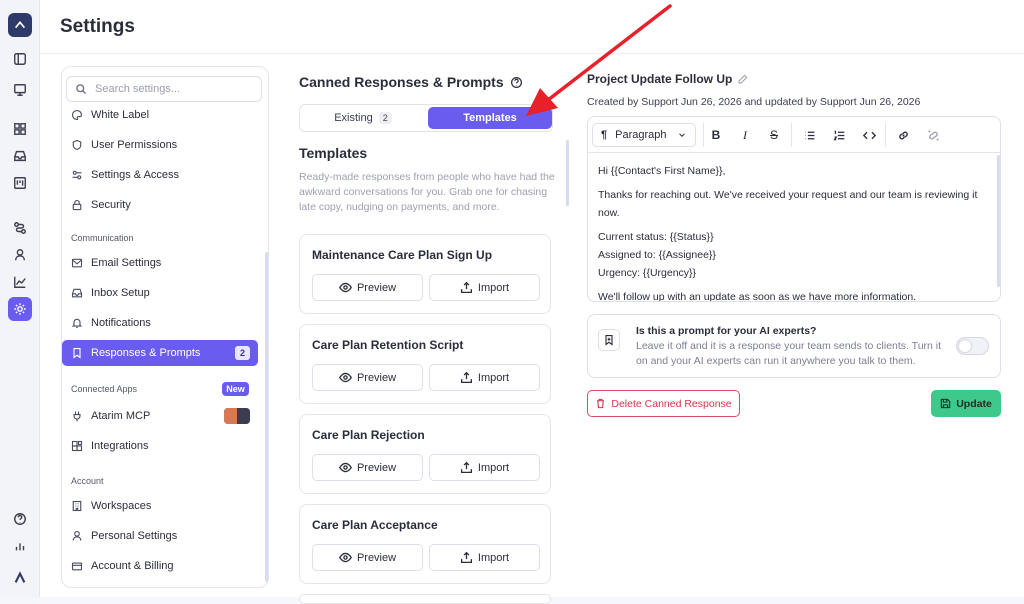 The image size is (1024, 604). I want to click on editor-toolbar: ¶ Paragraph B I S, so click(794, 135).